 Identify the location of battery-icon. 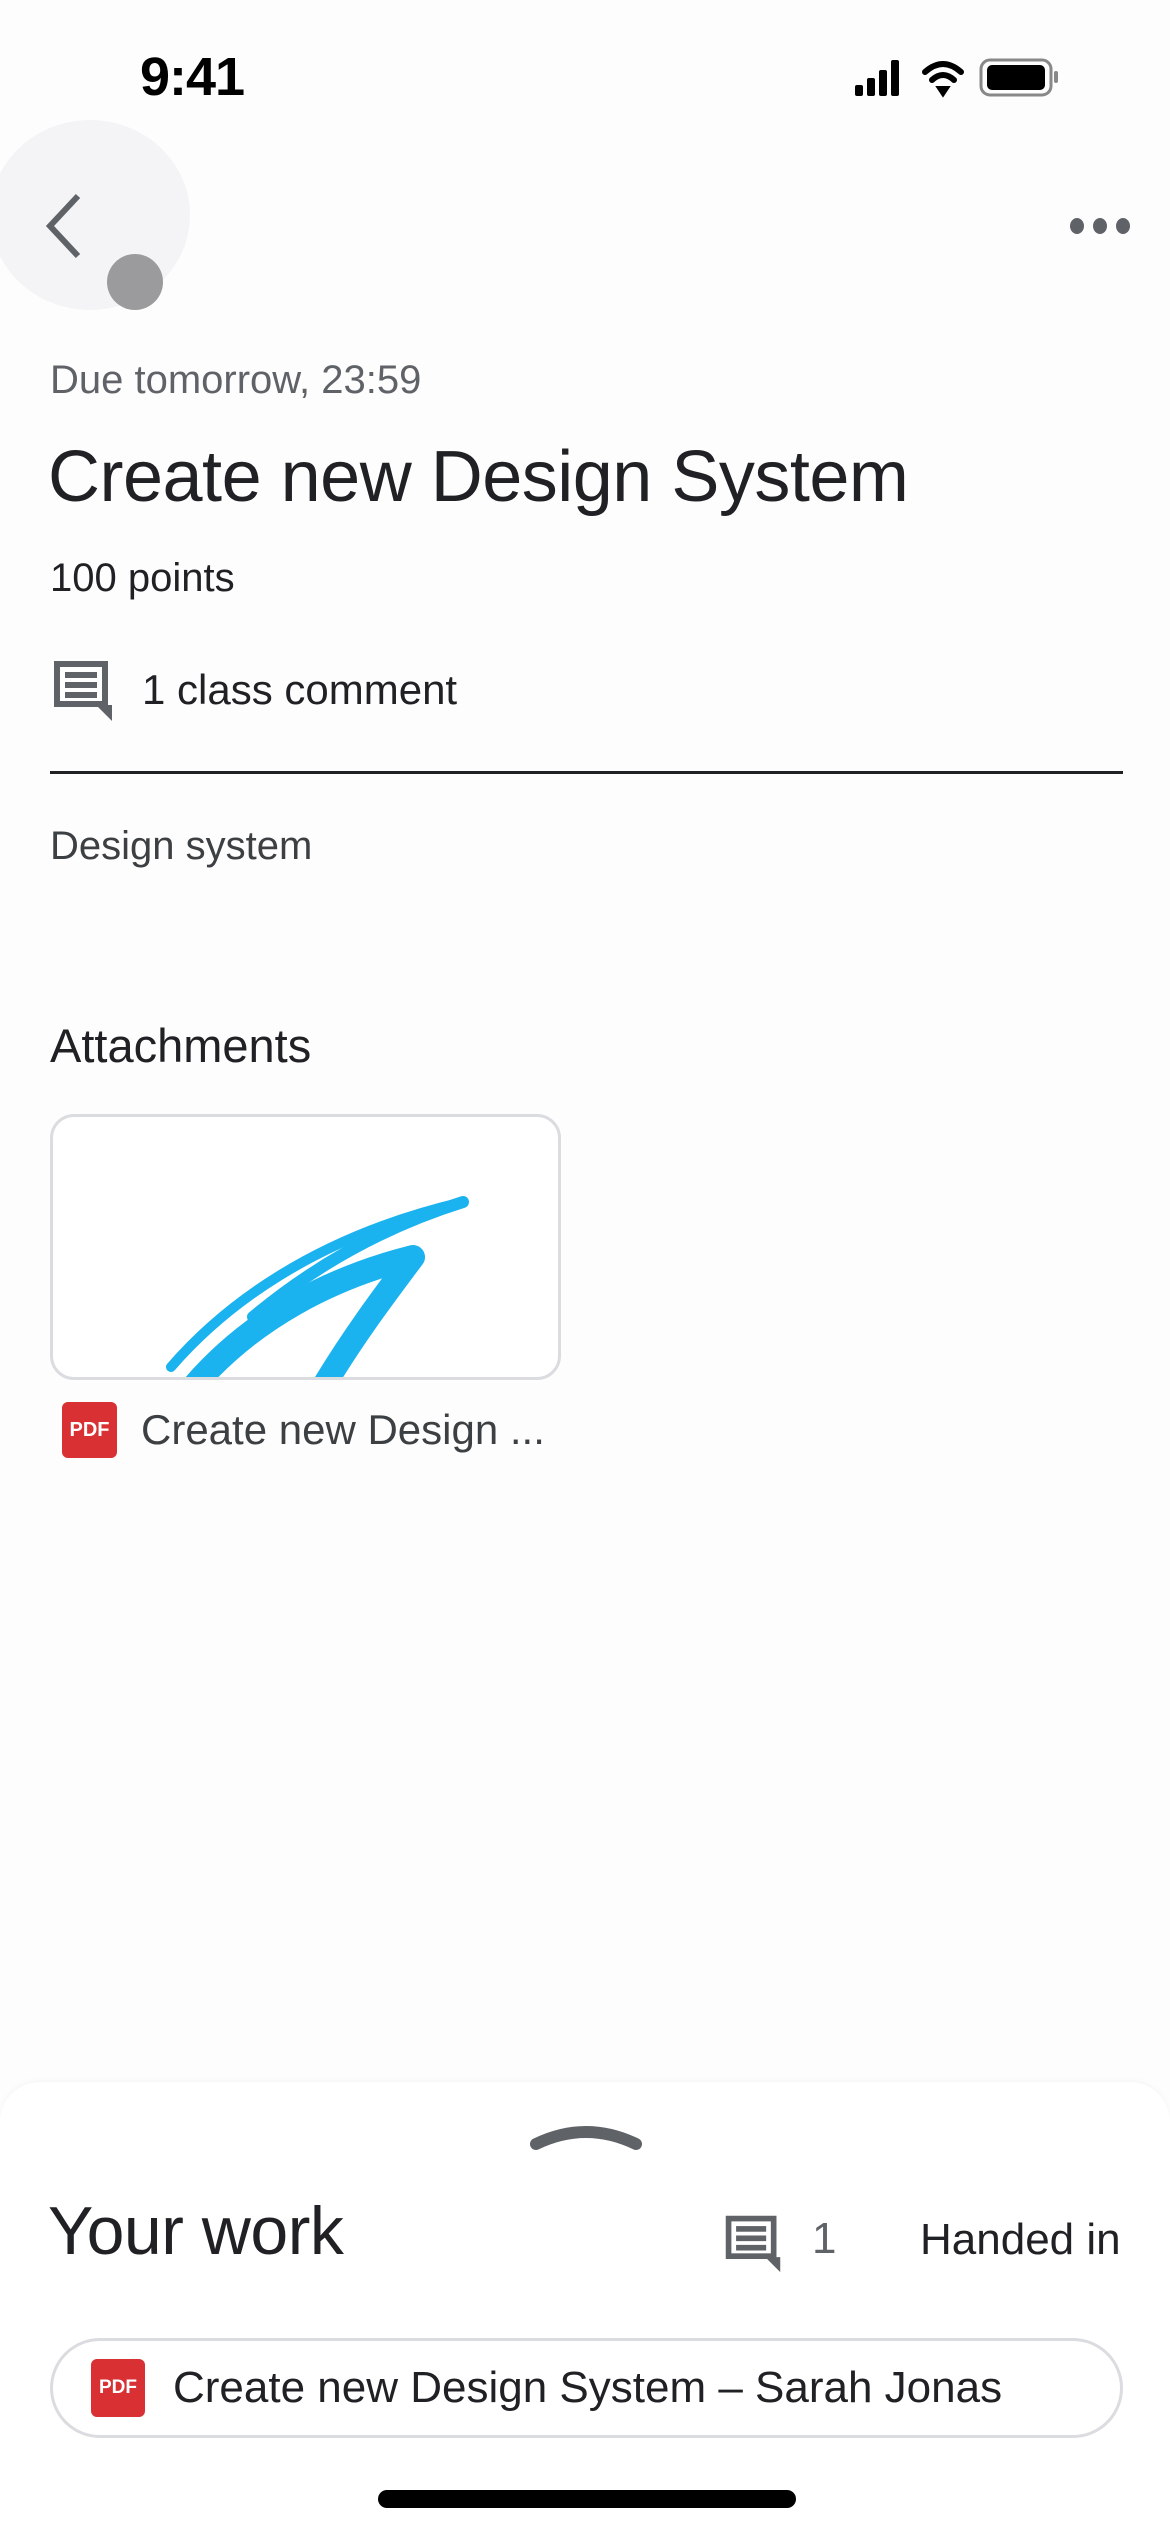
(1018, 77).